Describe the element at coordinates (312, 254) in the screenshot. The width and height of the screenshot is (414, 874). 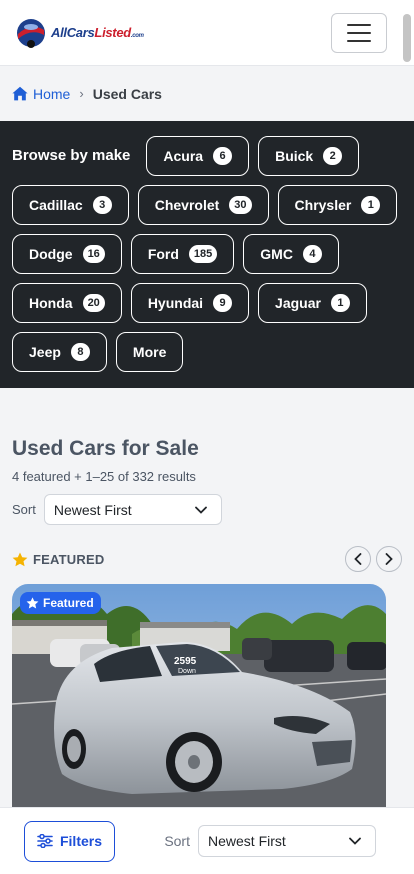
I see `make-count-badge: 4` at that location.